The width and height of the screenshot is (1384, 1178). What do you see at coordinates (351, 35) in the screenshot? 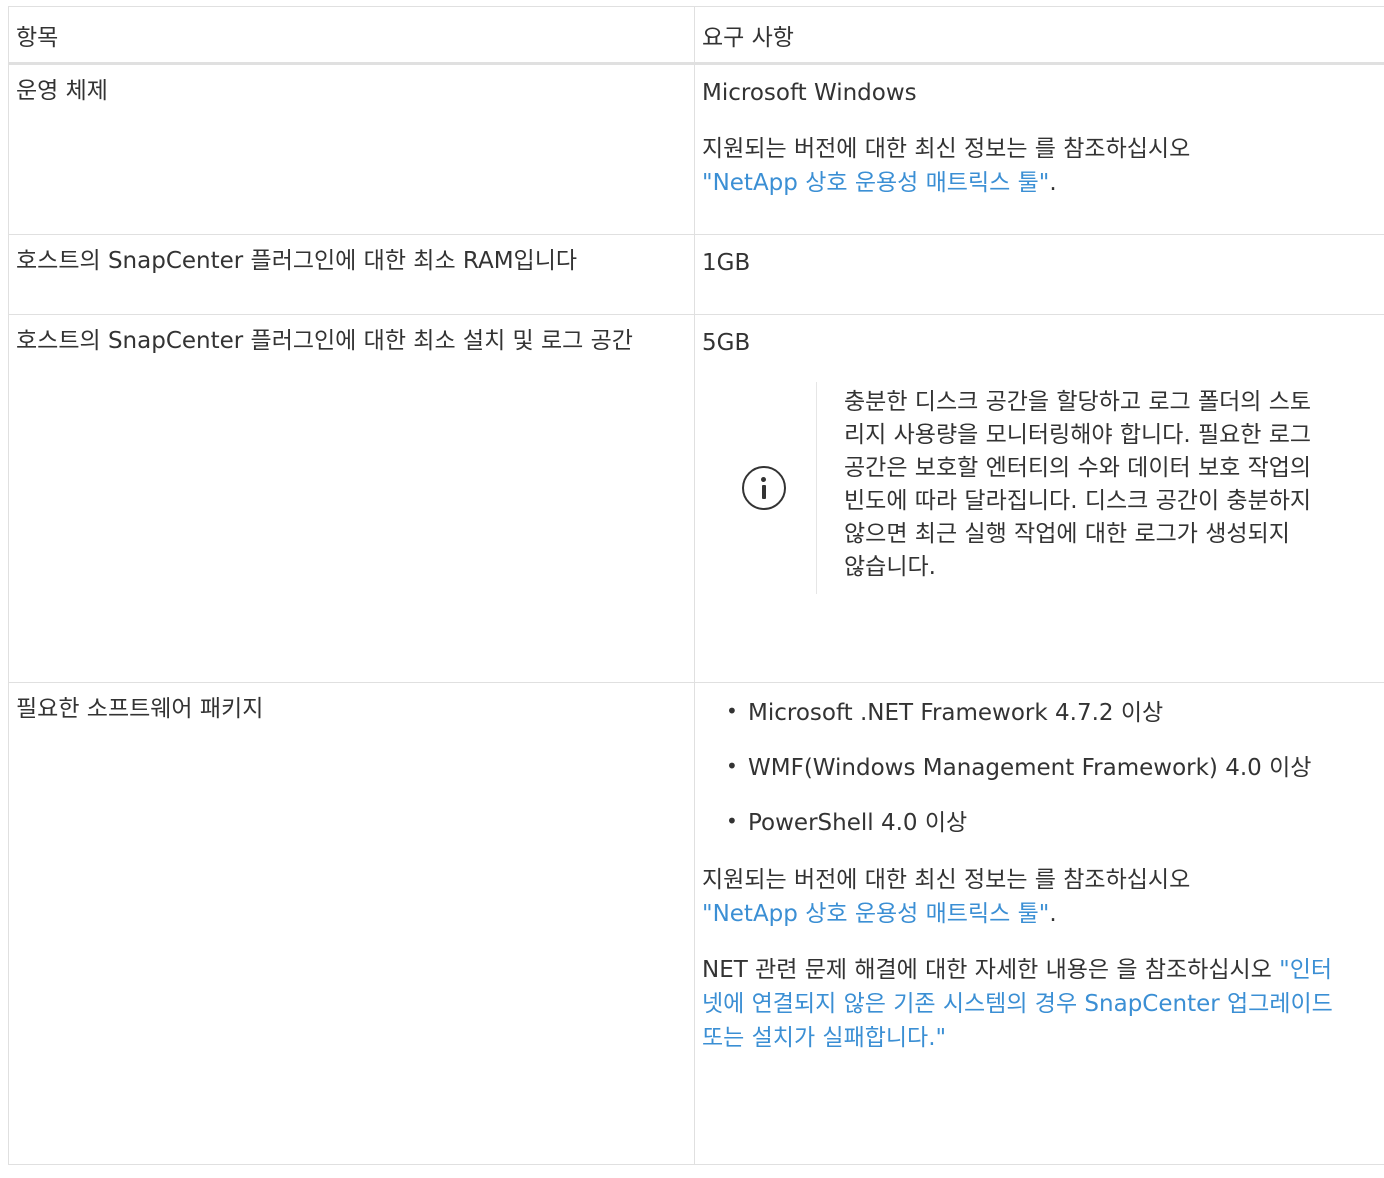
I see `header-item: 항목` at bounding box center [351, 35].